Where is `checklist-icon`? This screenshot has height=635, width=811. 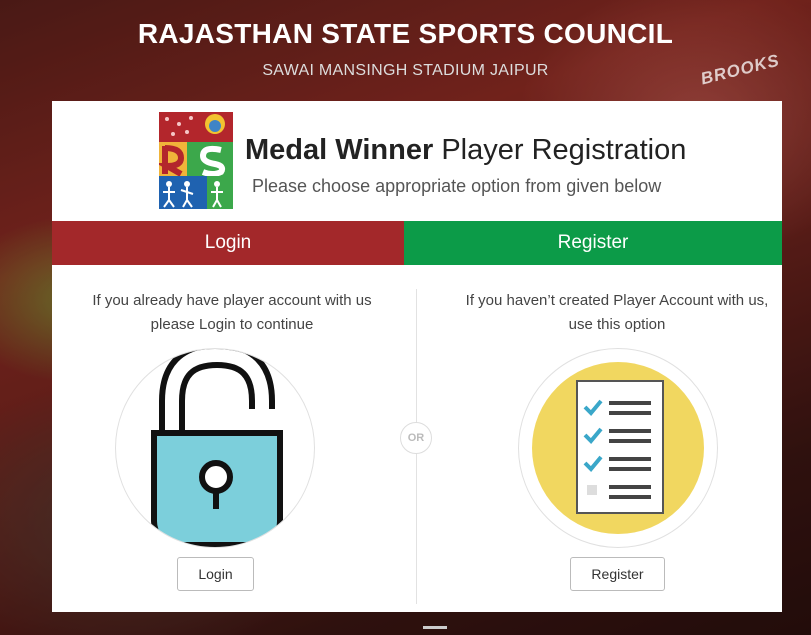 checklist-icon is located at coordinates (618, 448).